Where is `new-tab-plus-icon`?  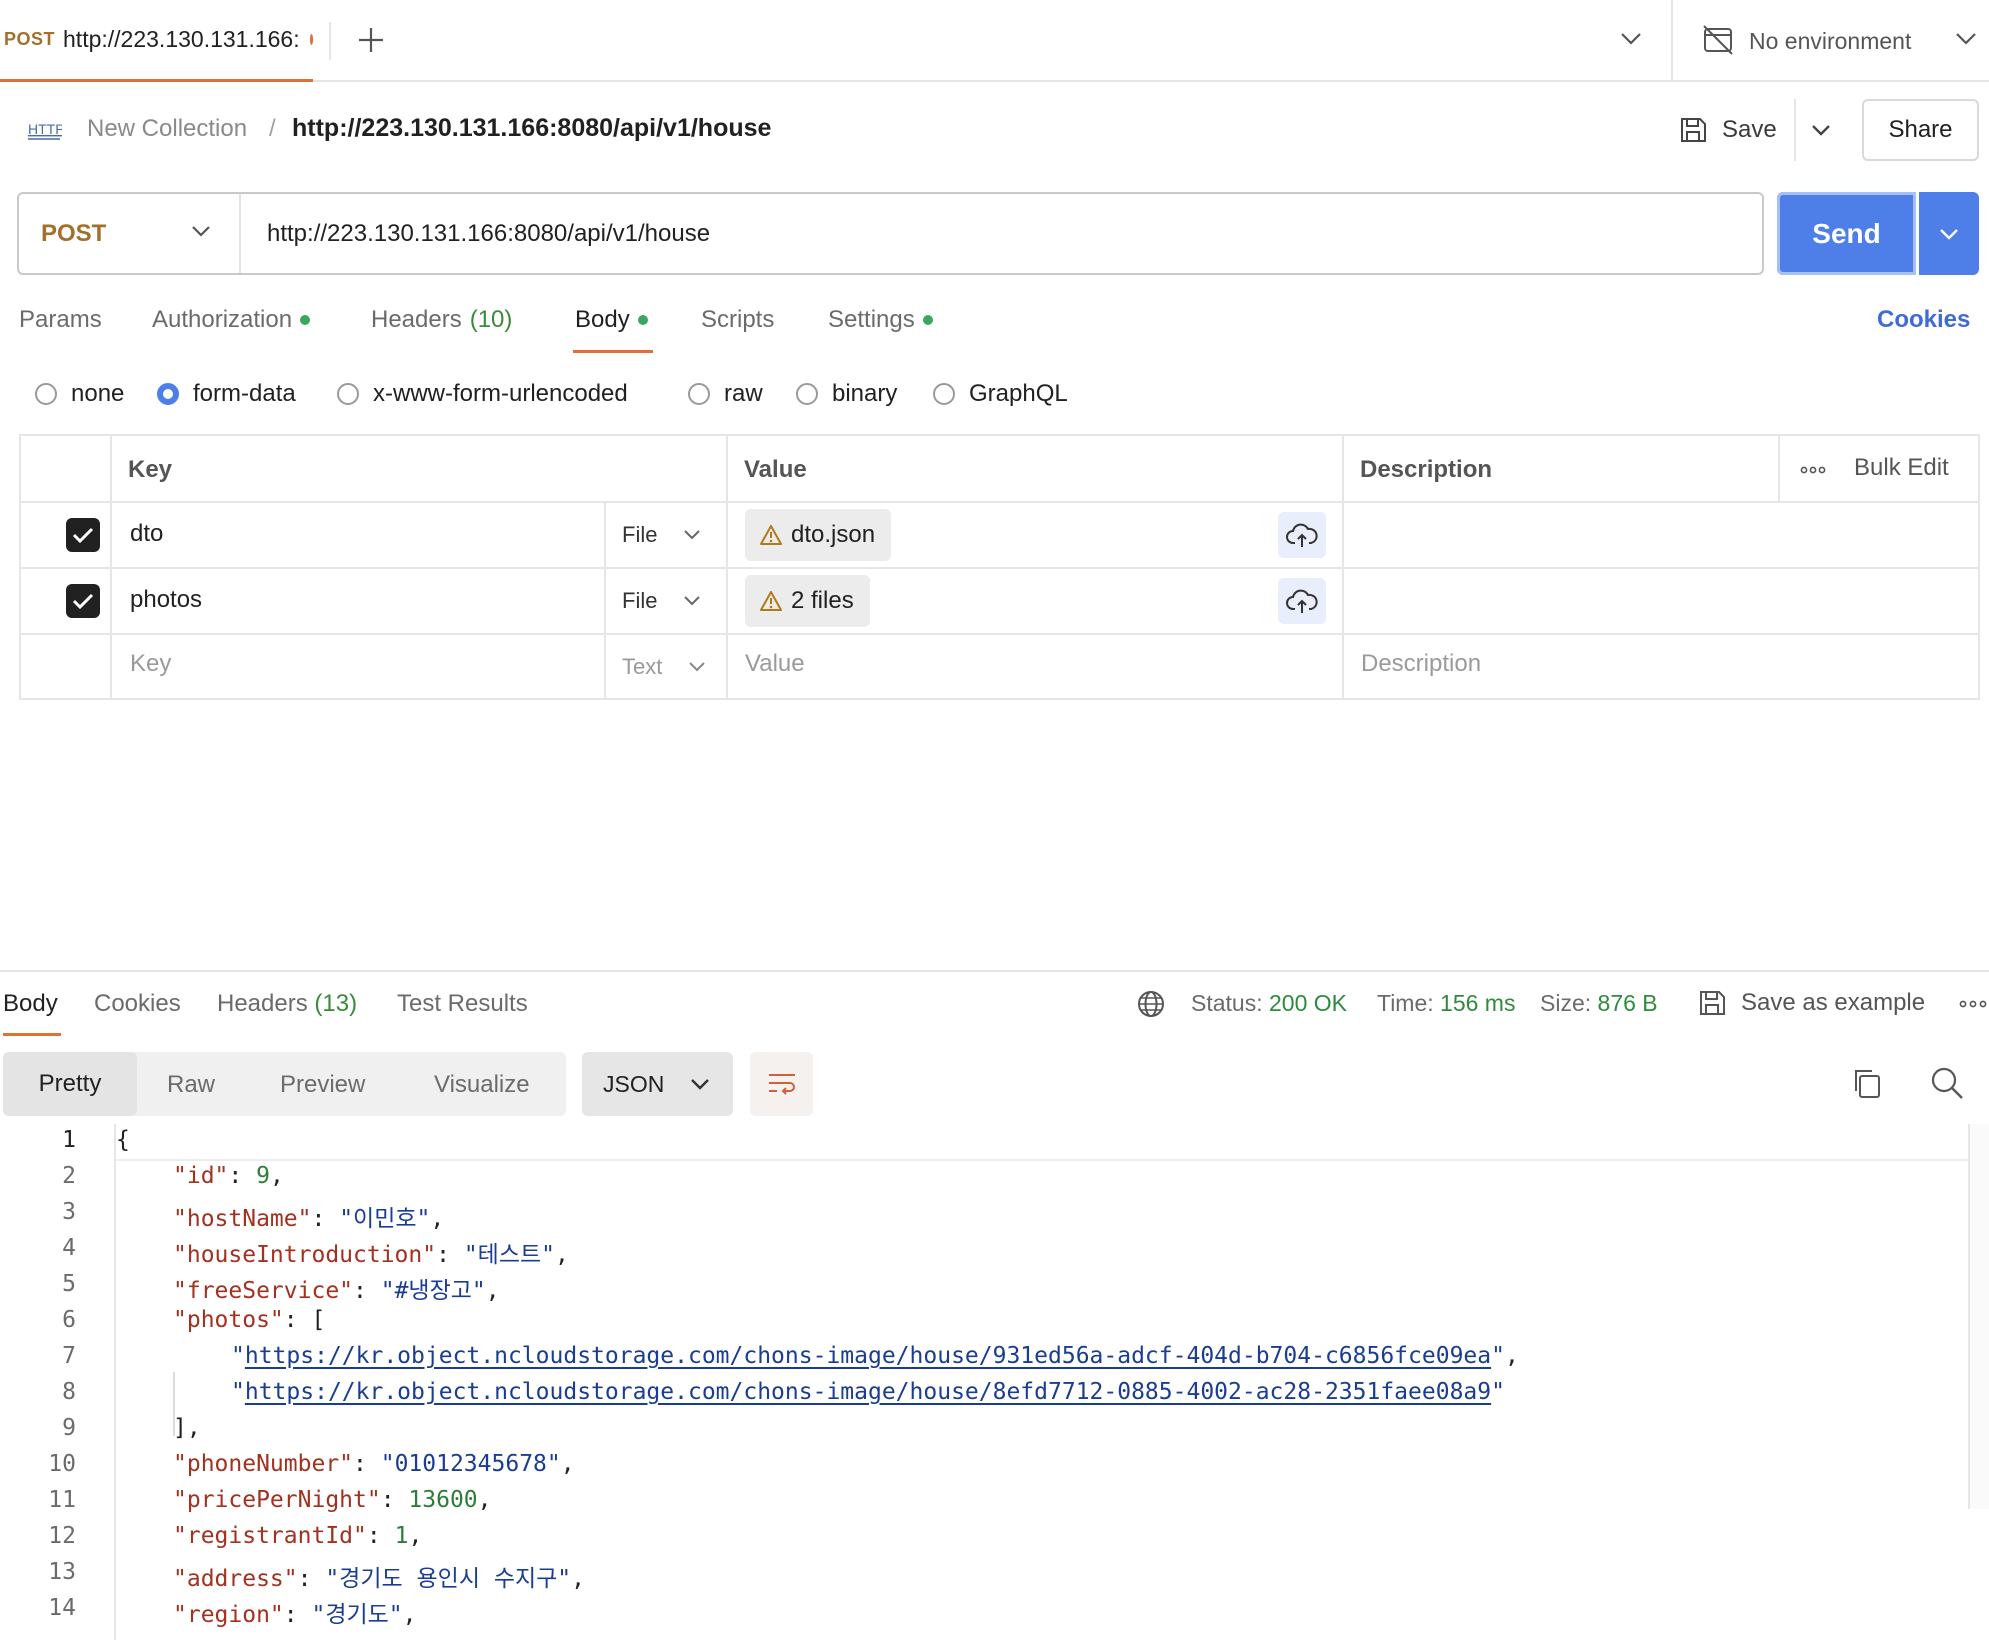 new-tab-plus-icon is located at coordinates (371, 40).